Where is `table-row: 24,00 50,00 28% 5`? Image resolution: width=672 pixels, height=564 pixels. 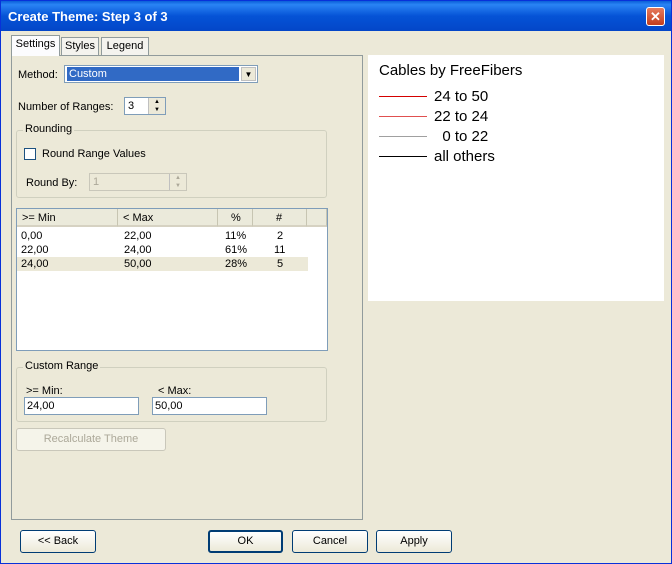 table-row: 24,00 50,00 28% 5 is located at coordinates (162, 264).